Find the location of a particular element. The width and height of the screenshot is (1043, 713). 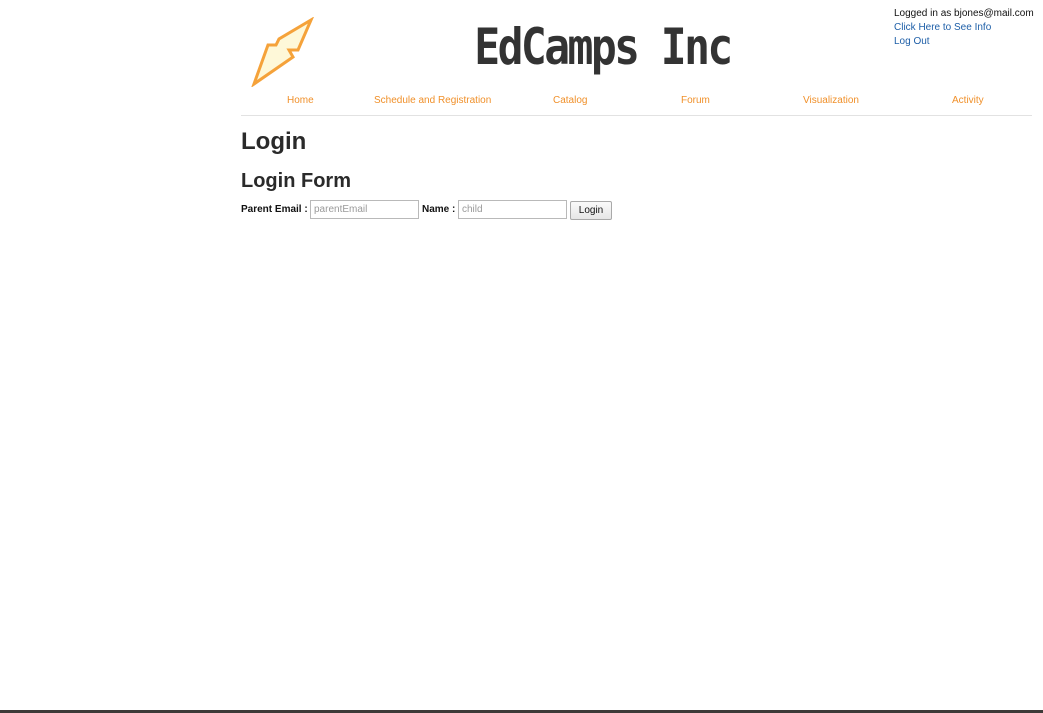

page-title: Login is located at coordinates (274, 141).